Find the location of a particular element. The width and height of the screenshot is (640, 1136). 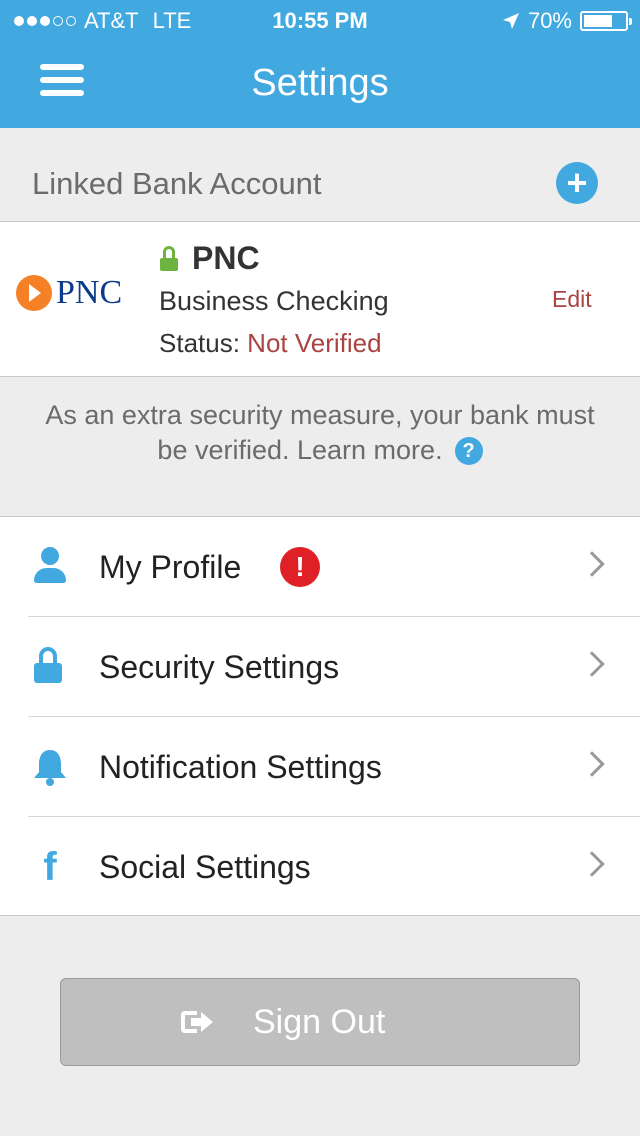

battery-icon is located at coordinates (606, 21).